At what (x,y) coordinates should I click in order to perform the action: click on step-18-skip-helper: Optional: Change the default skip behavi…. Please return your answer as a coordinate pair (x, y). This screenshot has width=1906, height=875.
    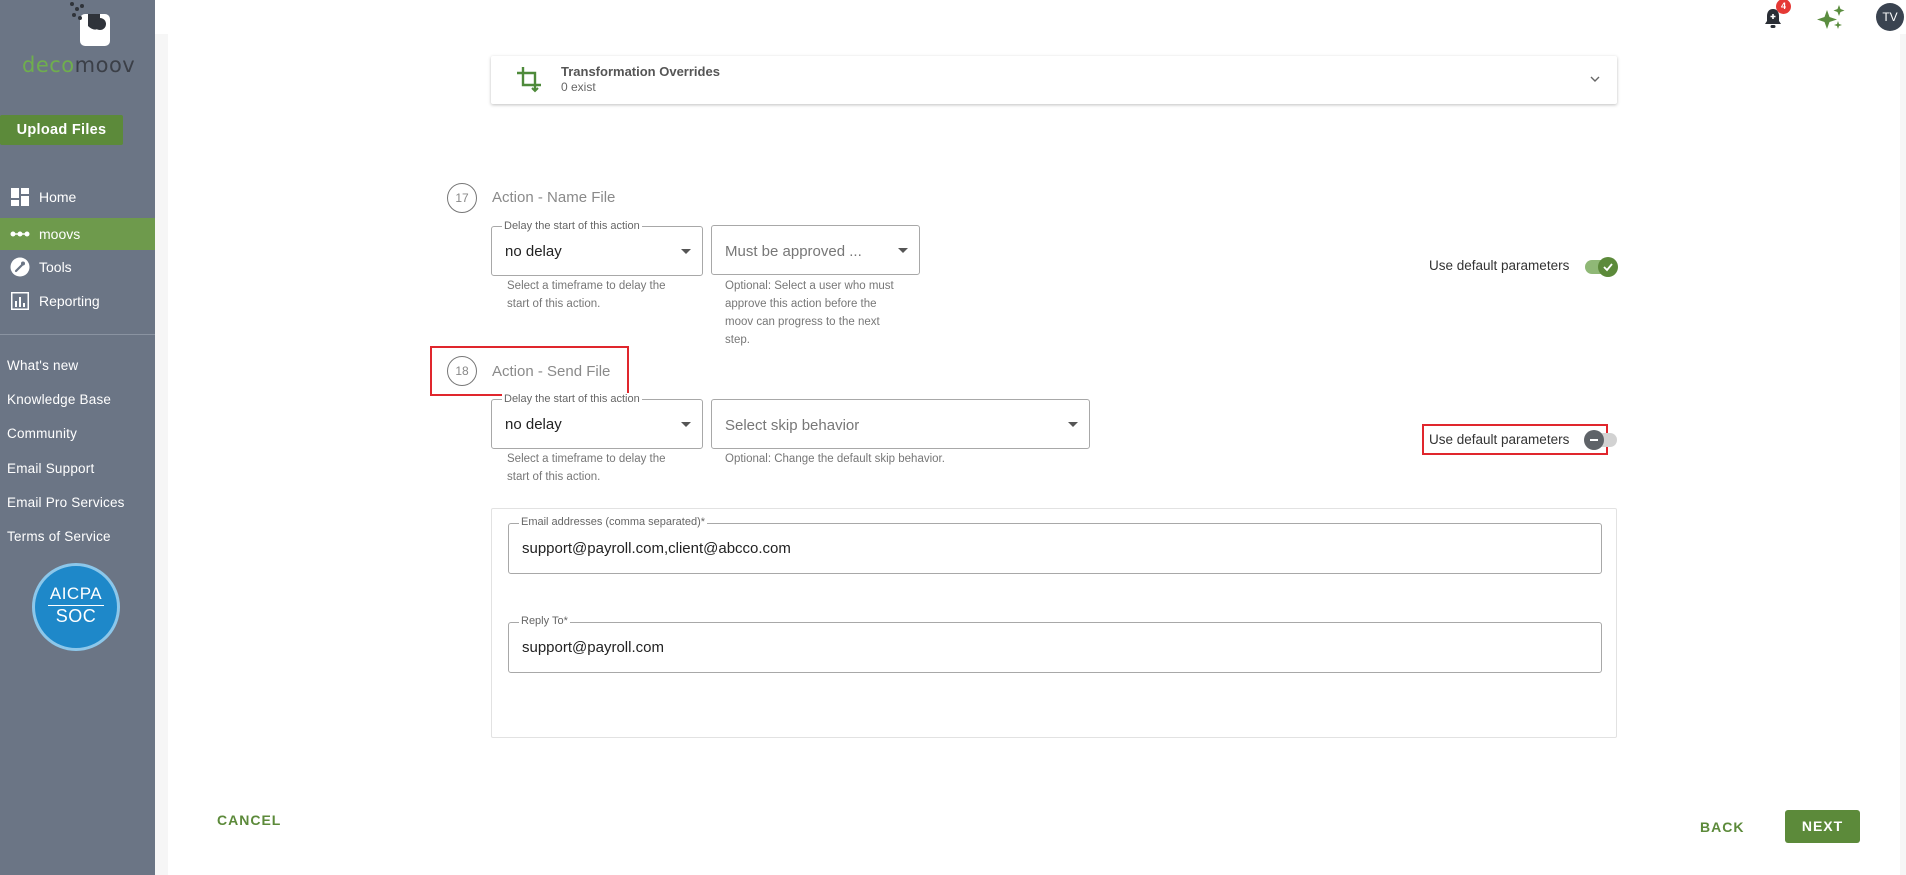
    Looking at the image, I should click on (835, 459).